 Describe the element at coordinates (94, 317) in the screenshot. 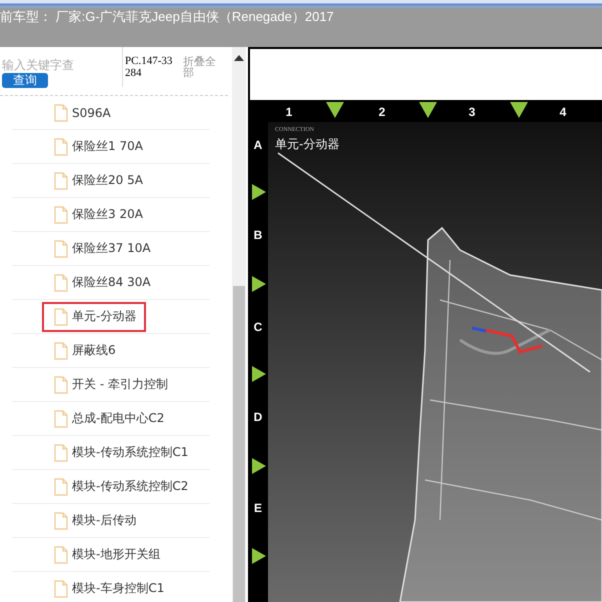

I see `tree-item: 单元-分动器` at that location.